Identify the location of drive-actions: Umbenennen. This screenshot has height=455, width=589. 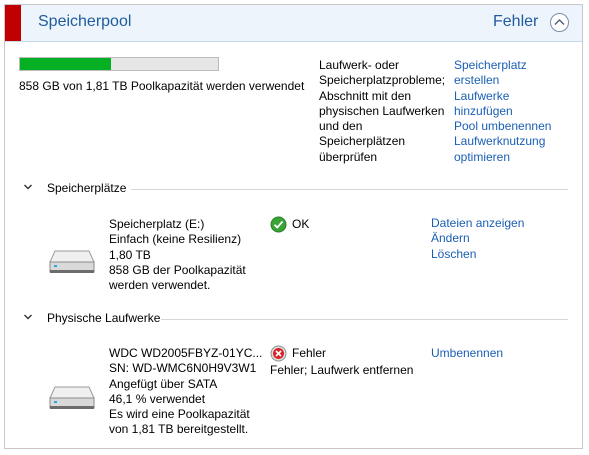
(467, 353).